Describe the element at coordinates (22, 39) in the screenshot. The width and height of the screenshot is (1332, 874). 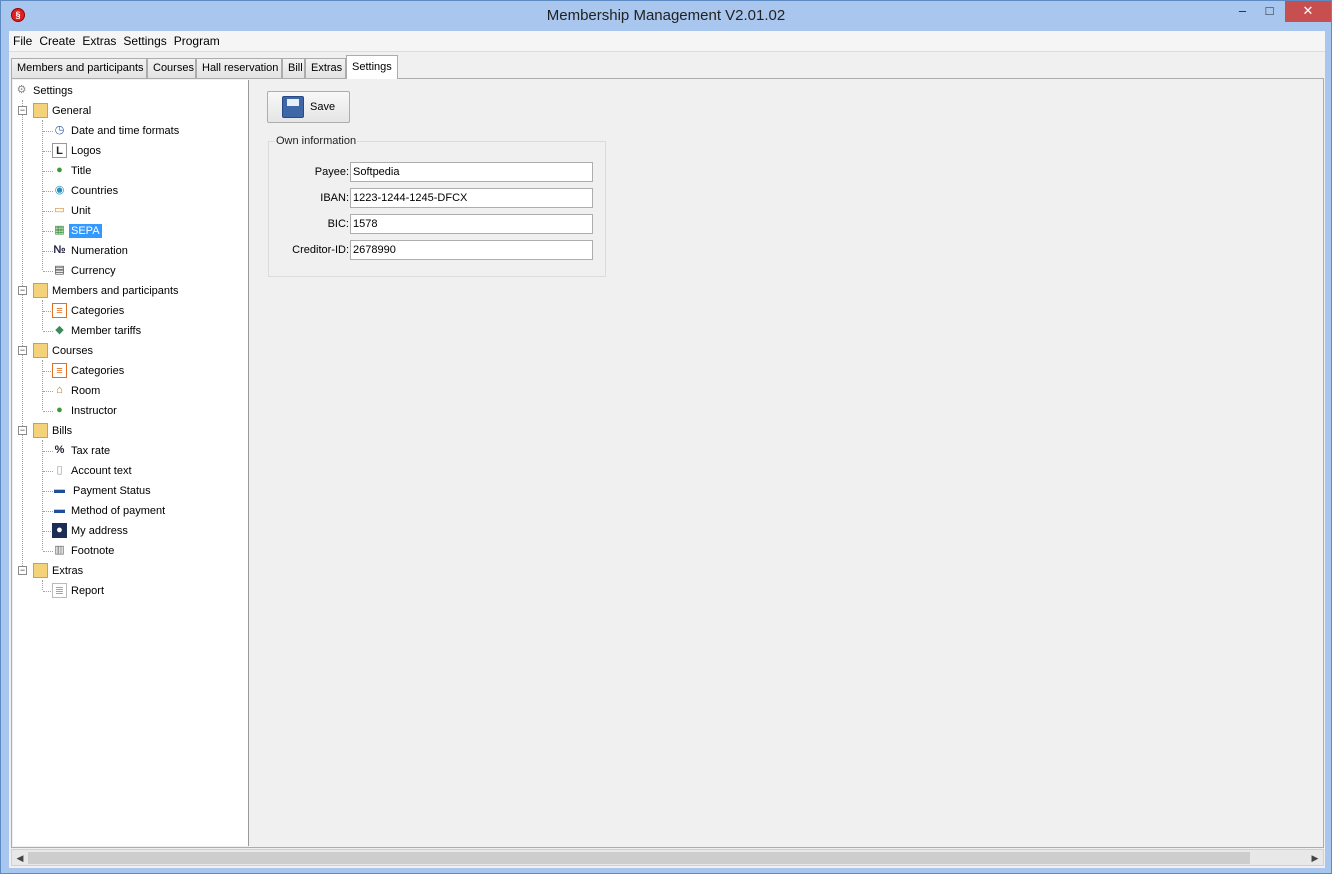
I see `menu-file: File` at that location.